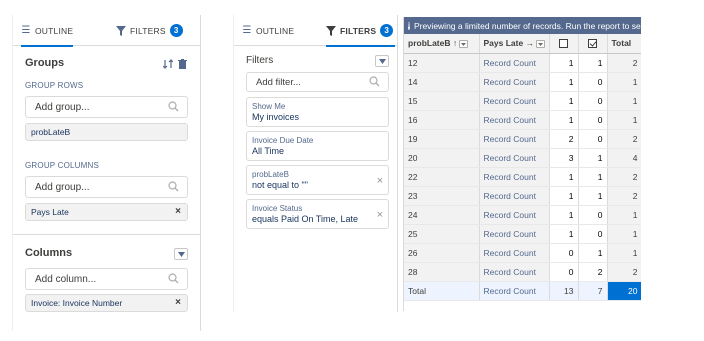 The width and height of the screenshot is (704, 341). I want to click on filters-menu-button, so click(382, 61).